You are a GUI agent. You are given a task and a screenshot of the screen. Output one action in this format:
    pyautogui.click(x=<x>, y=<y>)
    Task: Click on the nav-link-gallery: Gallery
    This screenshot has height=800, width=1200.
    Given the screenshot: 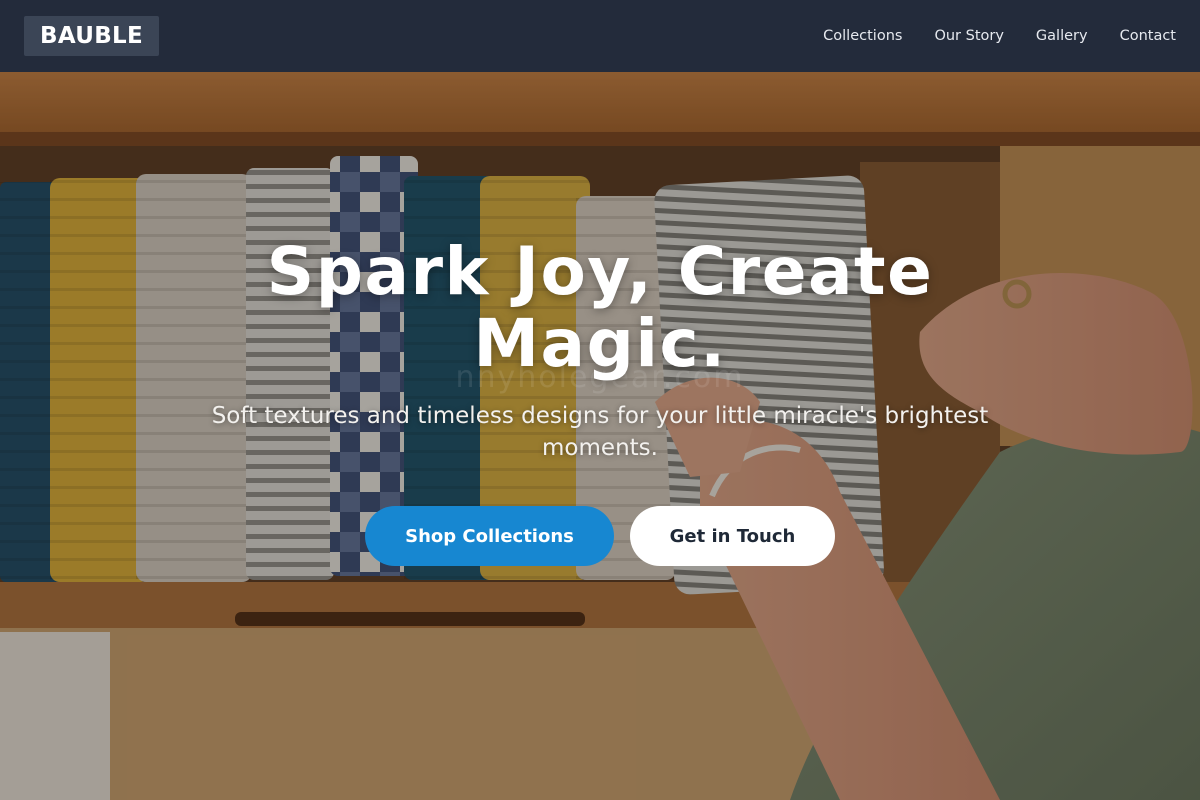 What is the action you would take?
    pyautogui.click(x=1062, y=36)
    